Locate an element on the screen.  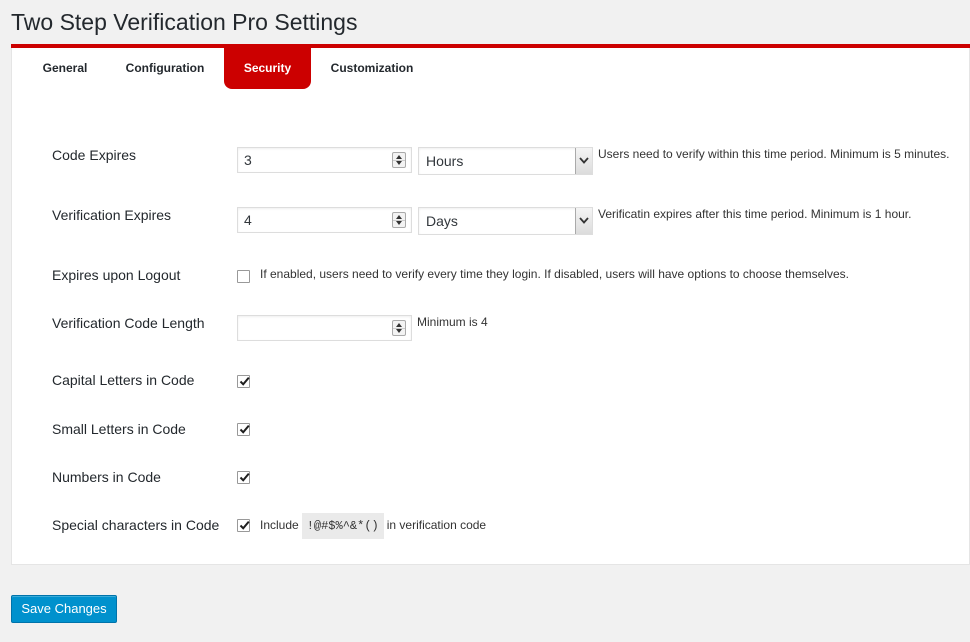
expires-logout-checkbox is located at coordinates (243, 276).